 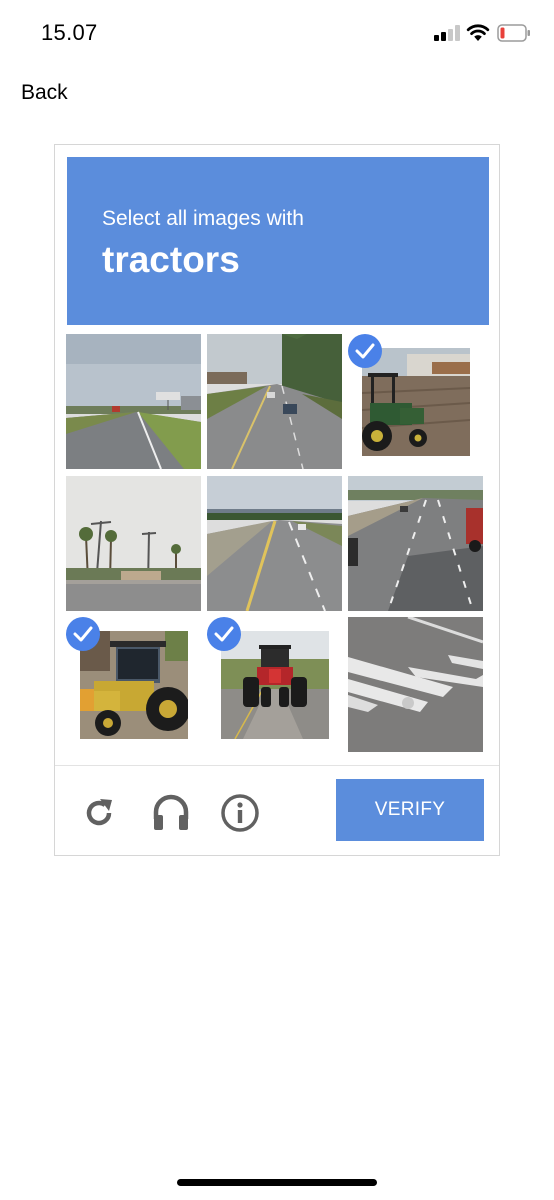 I want to click on road-marking-image, so click(x=415, y=684).